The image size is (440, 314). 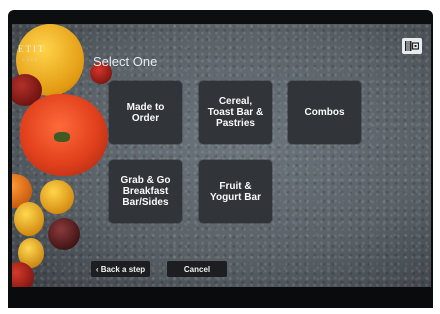 I want to click on tomato-yellow-low, so click(x=29, y=219).